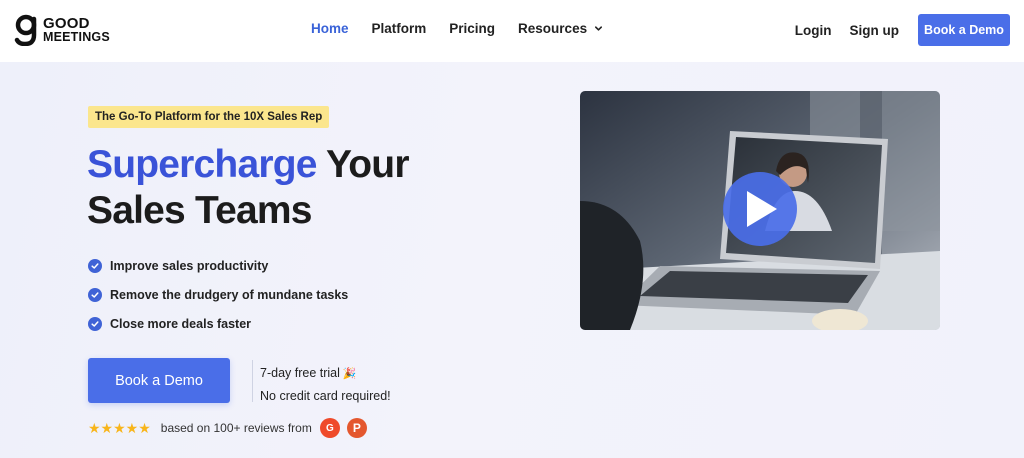 This screenshot has height=458, width=1024. Describe the element at coordinates (199, 210) in the screenshot. I see `headline-line2: Sales Teams` at that location.